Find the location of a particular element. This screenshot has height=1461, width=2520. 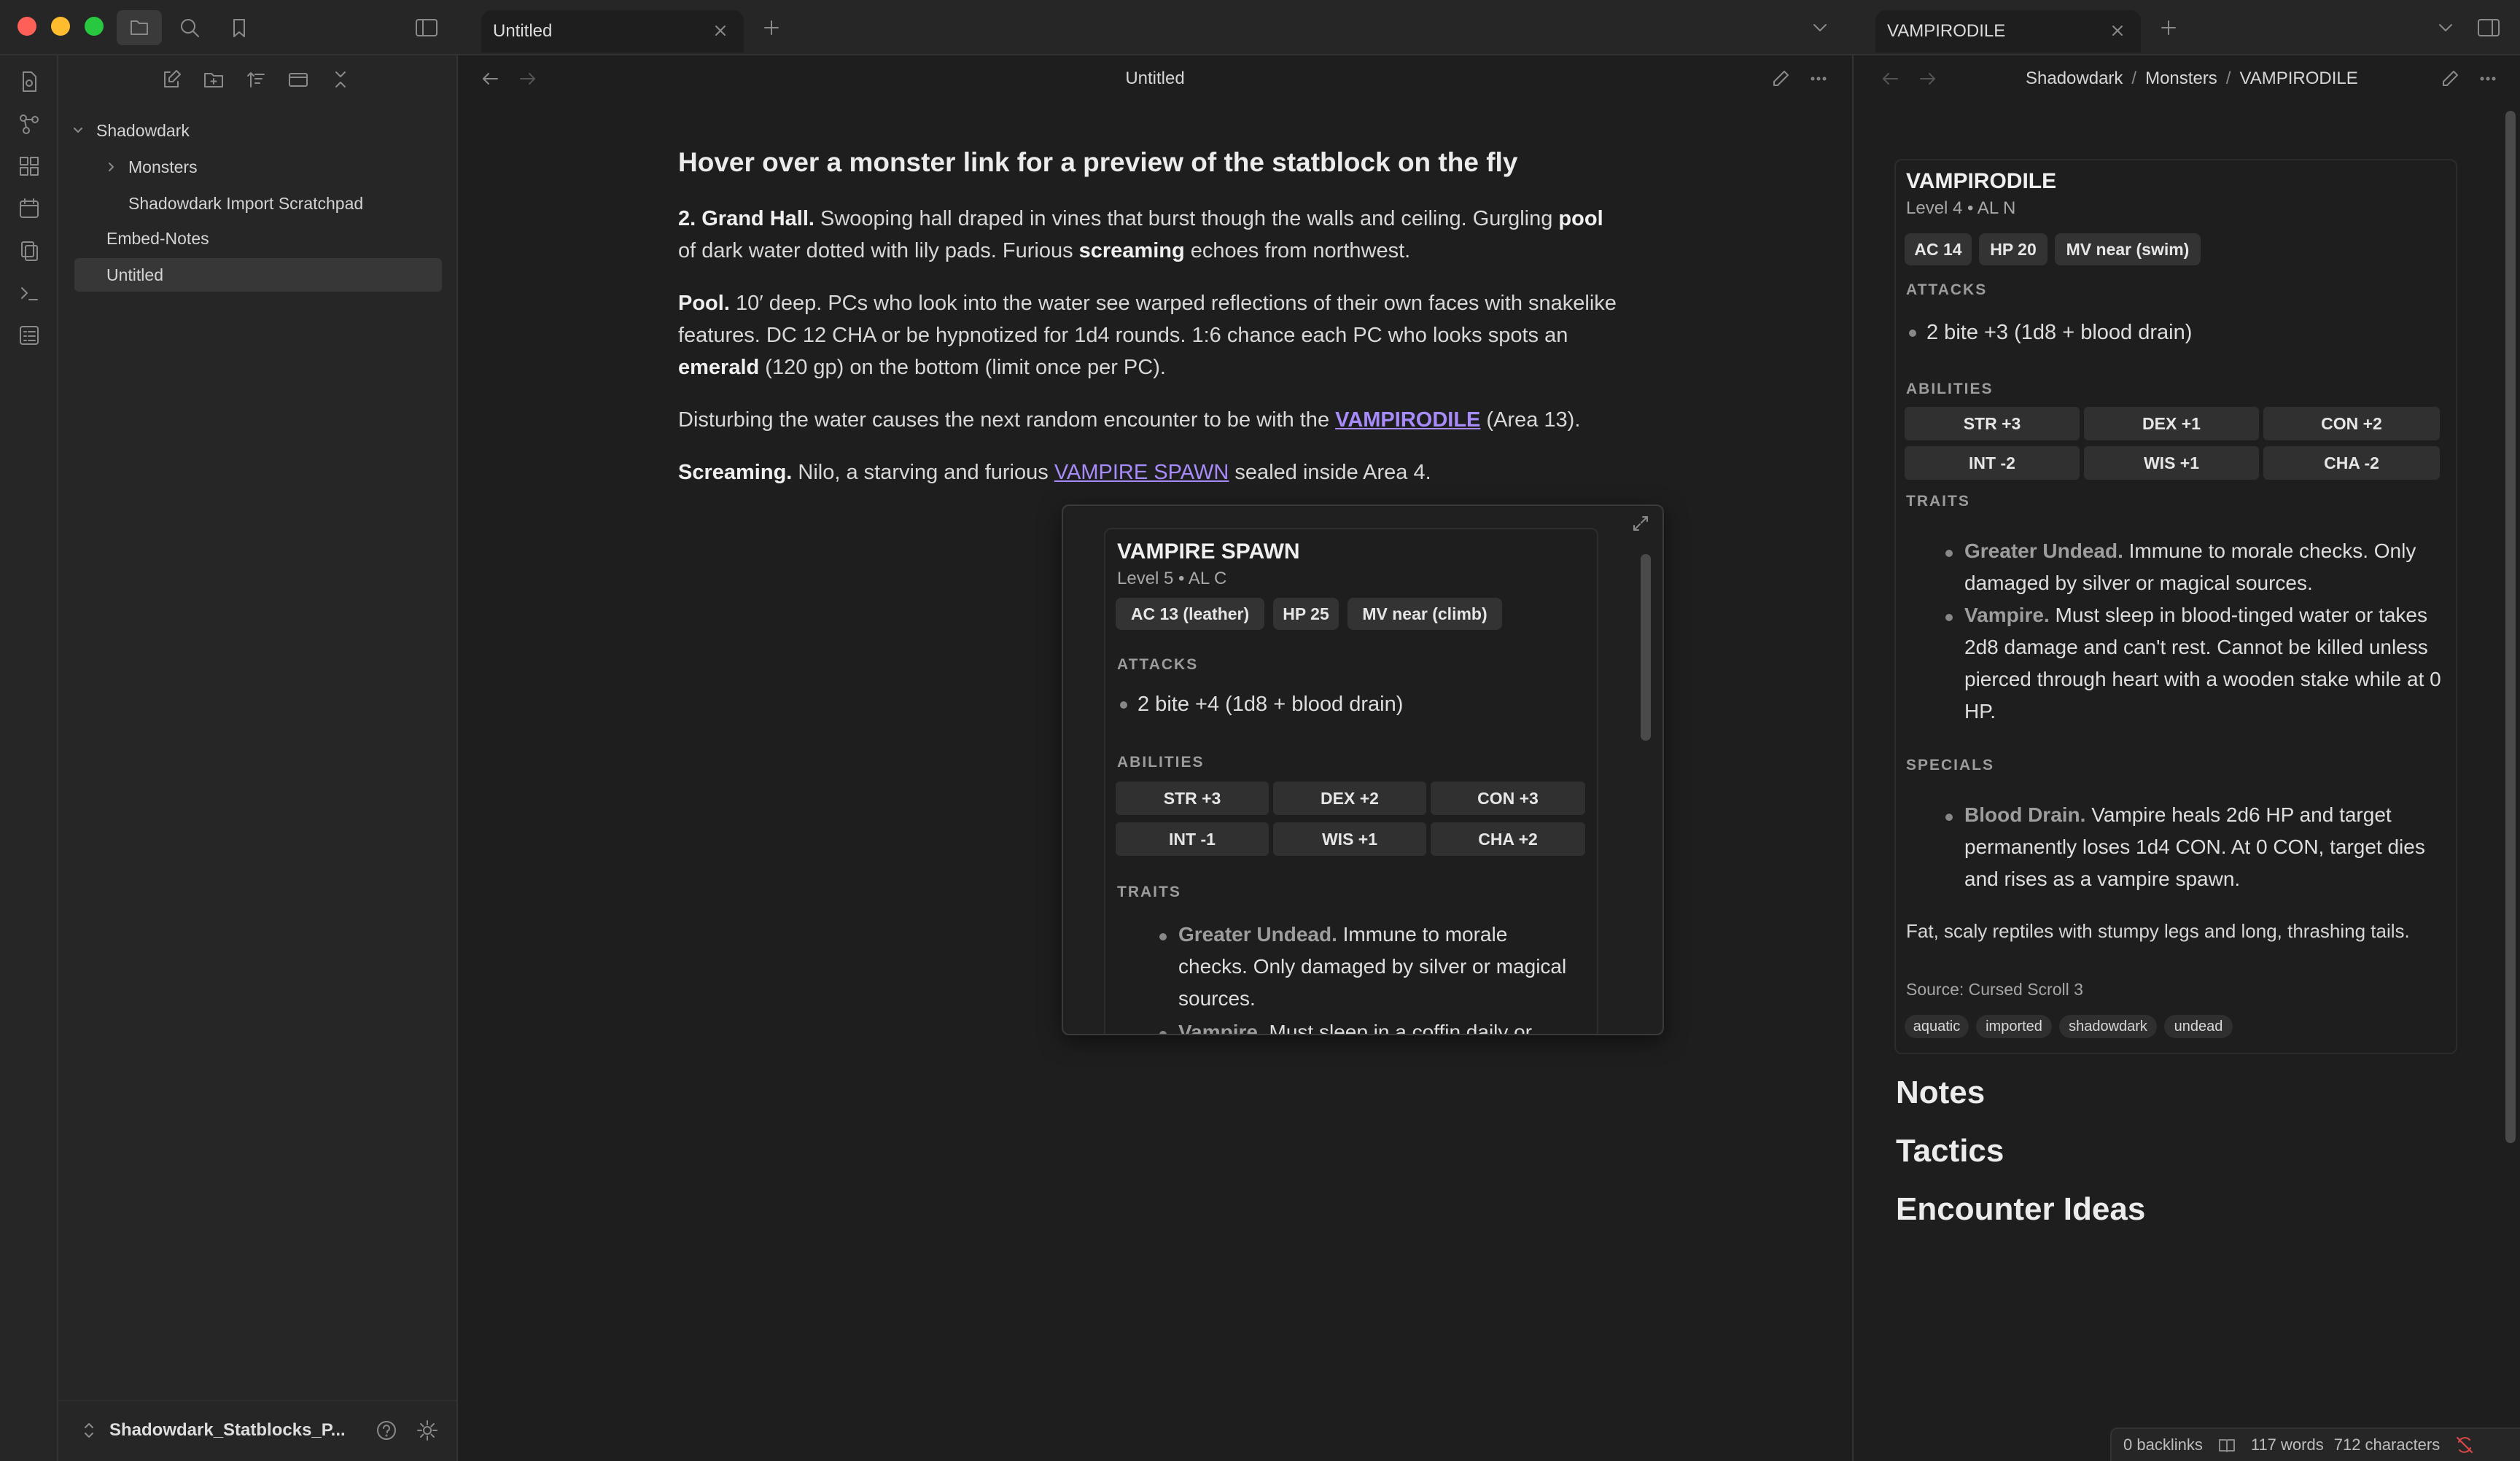

section-label-traits: TRAITS is located at coordinates (1938, 501).